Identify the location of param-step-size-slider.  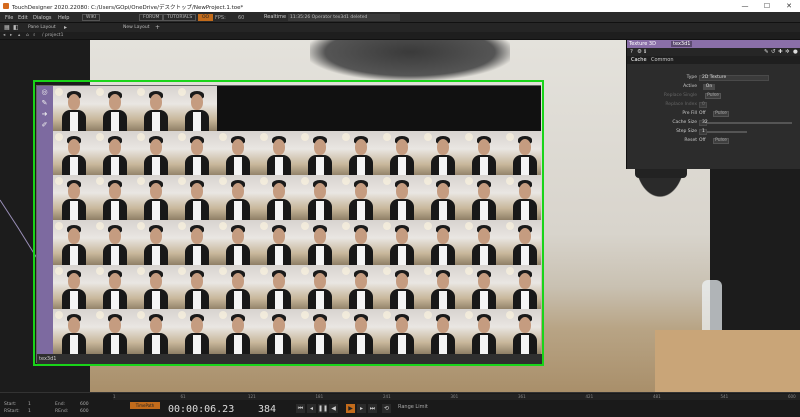
(727, 132).